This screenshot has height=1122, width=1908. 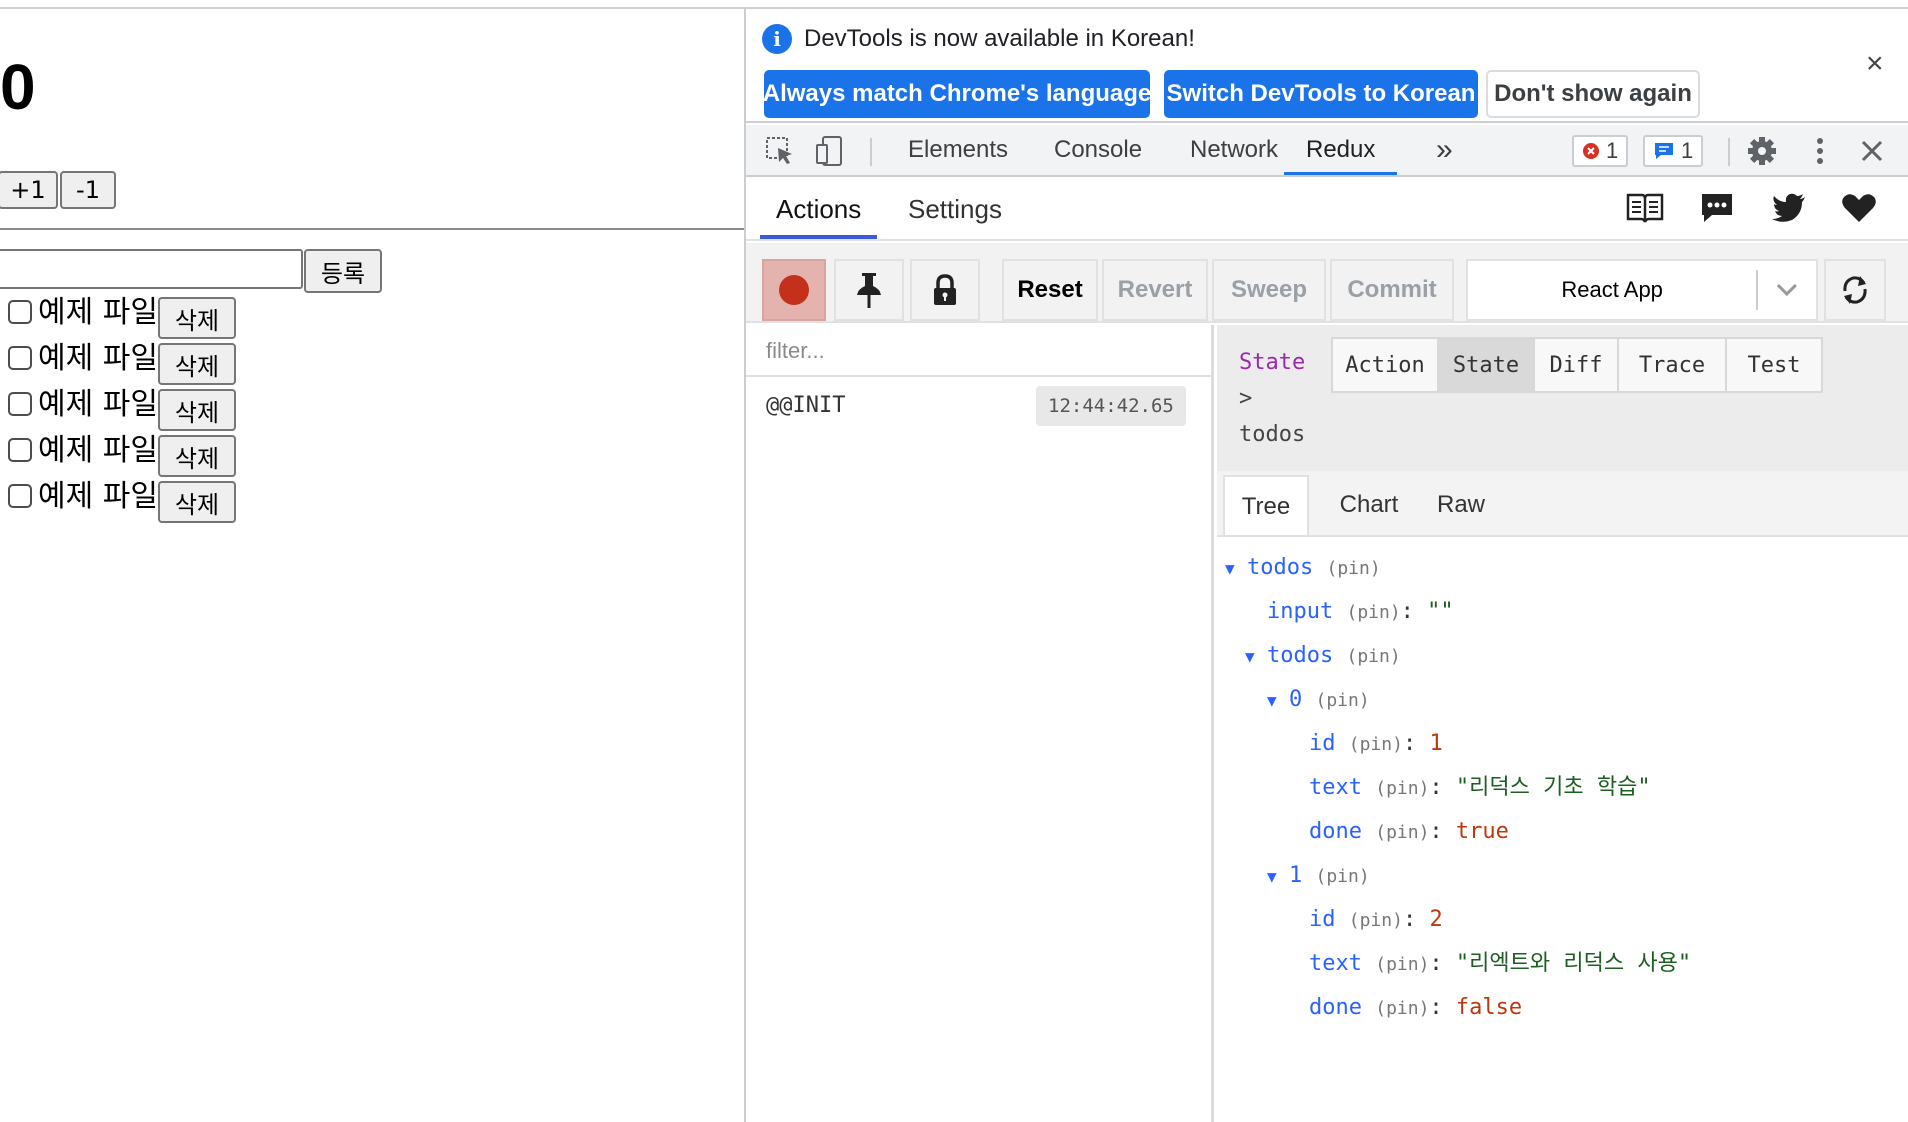 What do you see at coordinates (978, 408) in the screenshot?
I see `action-list-item: @@INIT 12:44:42.65` at bounding box center [978, 408].